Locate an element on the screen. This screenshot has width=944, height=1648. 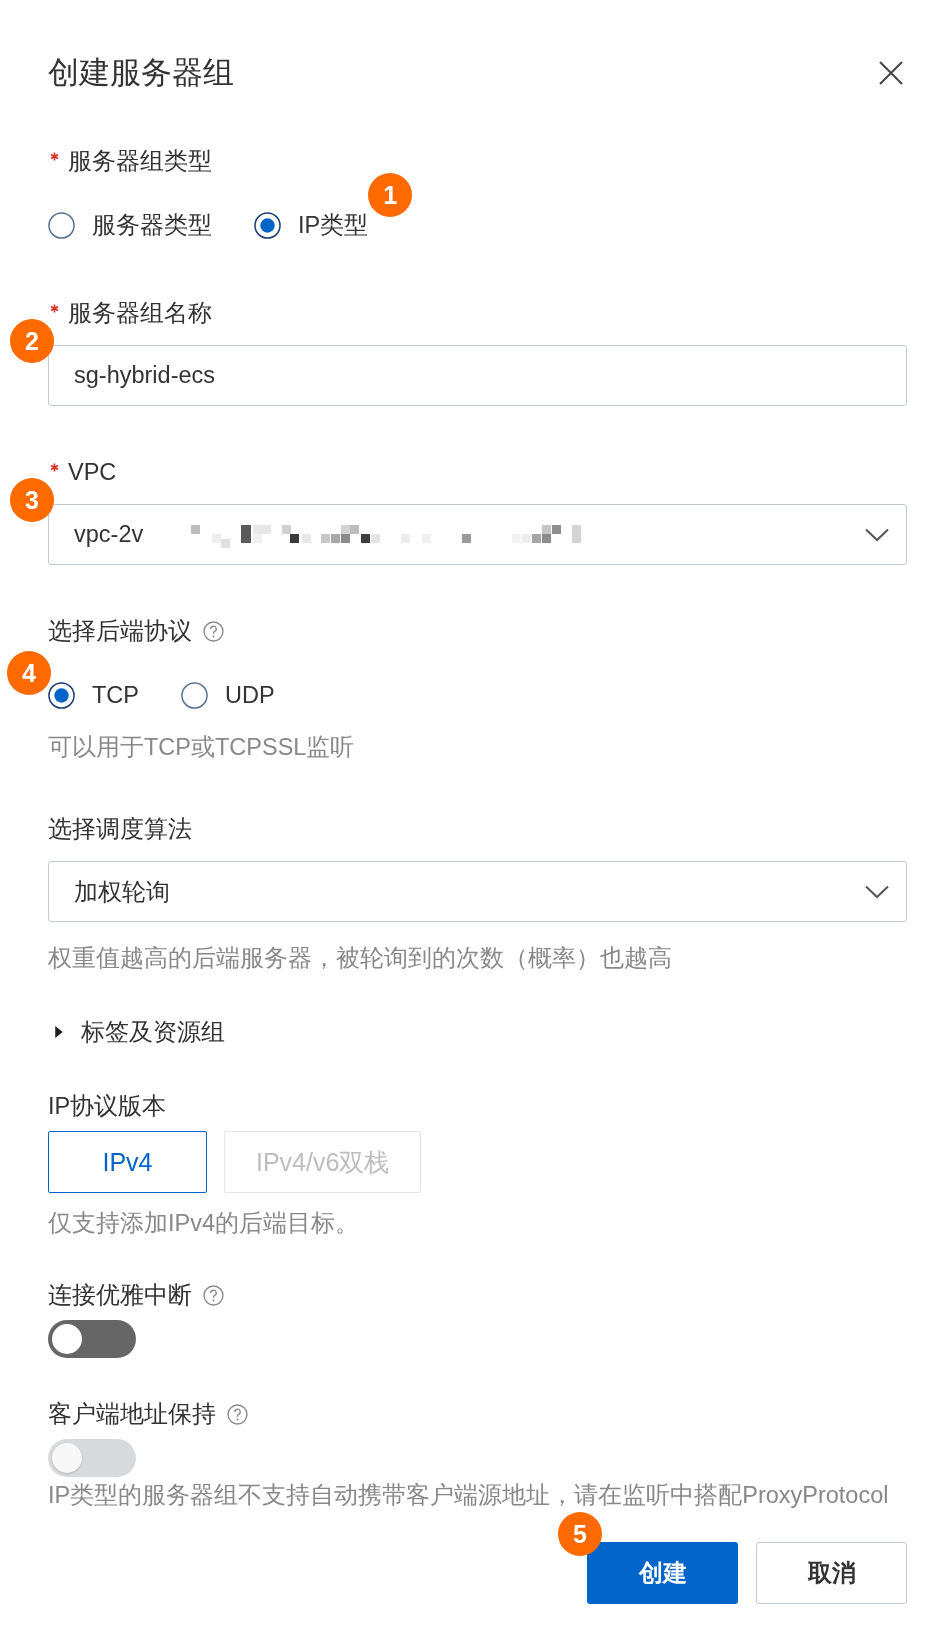
select-field: vpc-2v is located at coordinates (477, 534).